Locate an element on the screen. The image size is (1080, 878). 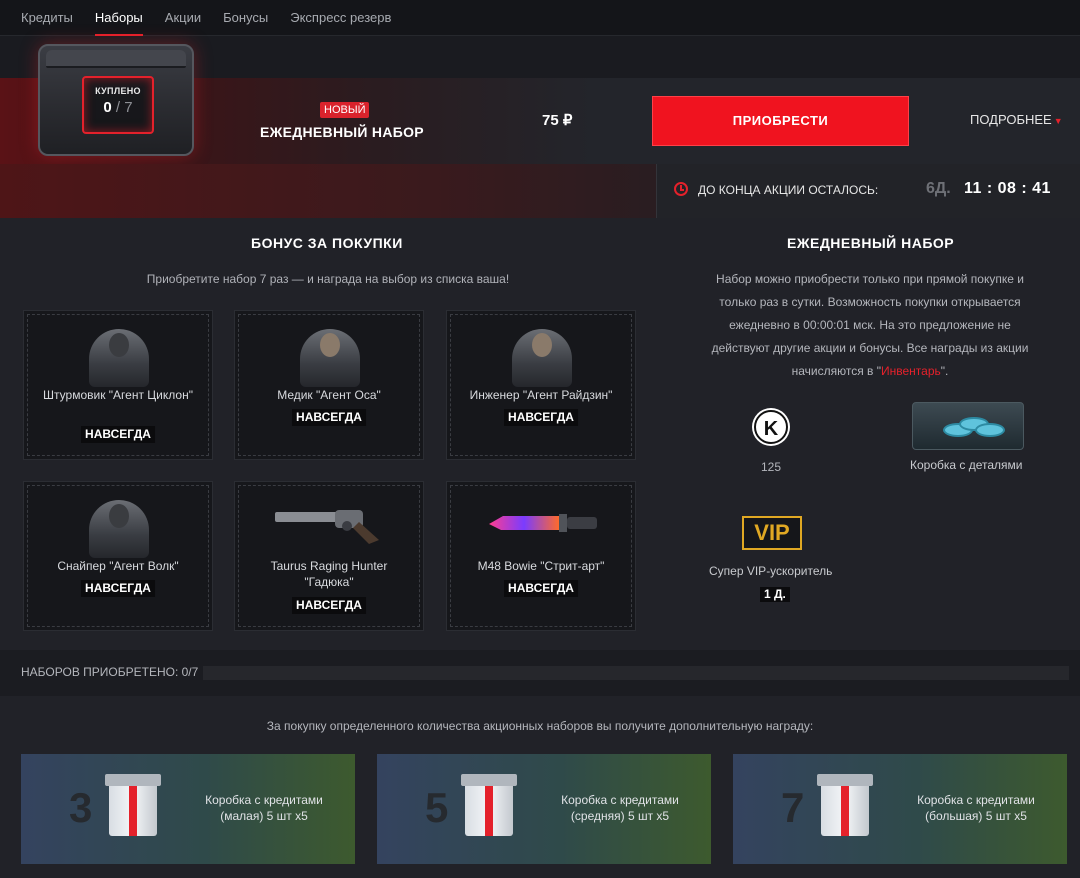
daily-description-end: ". is located at coordinates (944, 371).